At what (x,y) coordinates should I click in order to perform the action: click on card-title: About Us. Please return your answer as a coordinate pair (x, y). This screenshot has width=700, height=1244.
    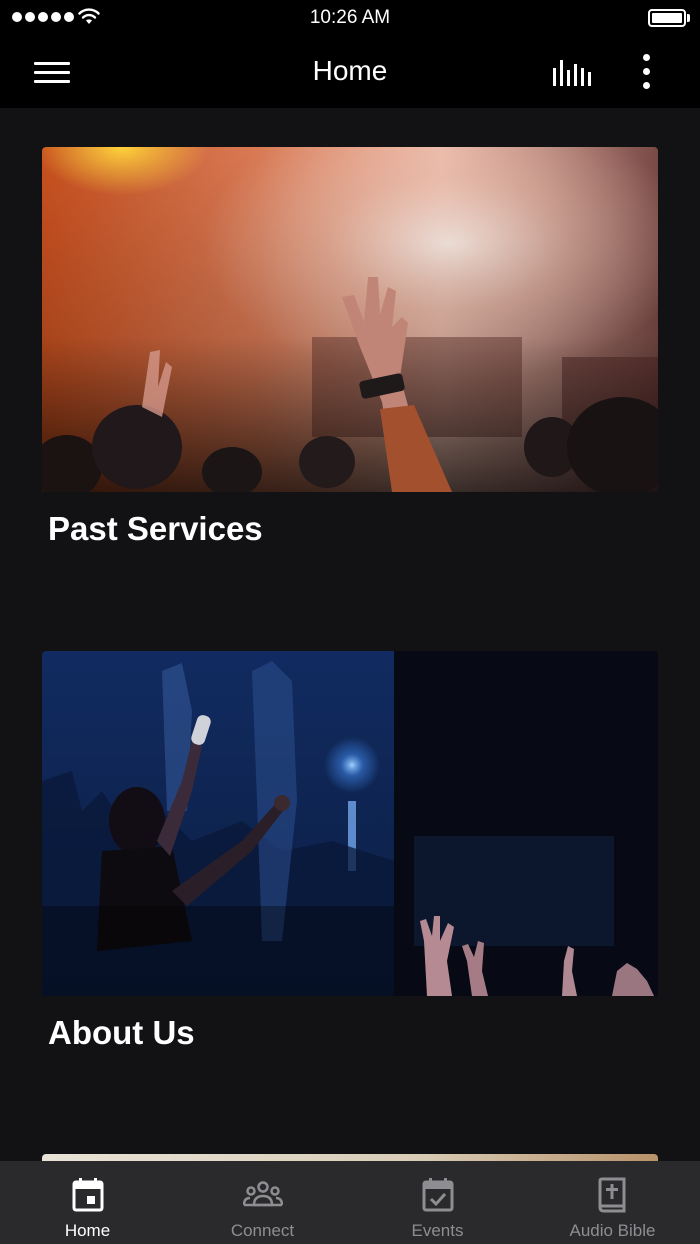
    Looking at the image, I should click on (121, 1032).